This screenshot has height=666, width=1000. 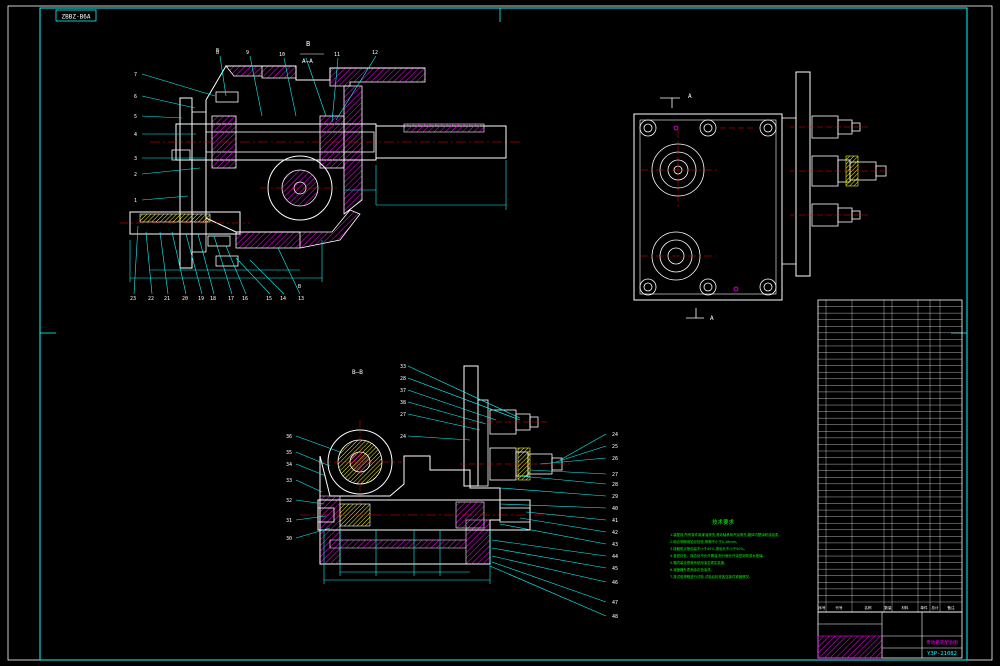 I want to click on top-b-mark-1: B, so click(x=217, y=51).